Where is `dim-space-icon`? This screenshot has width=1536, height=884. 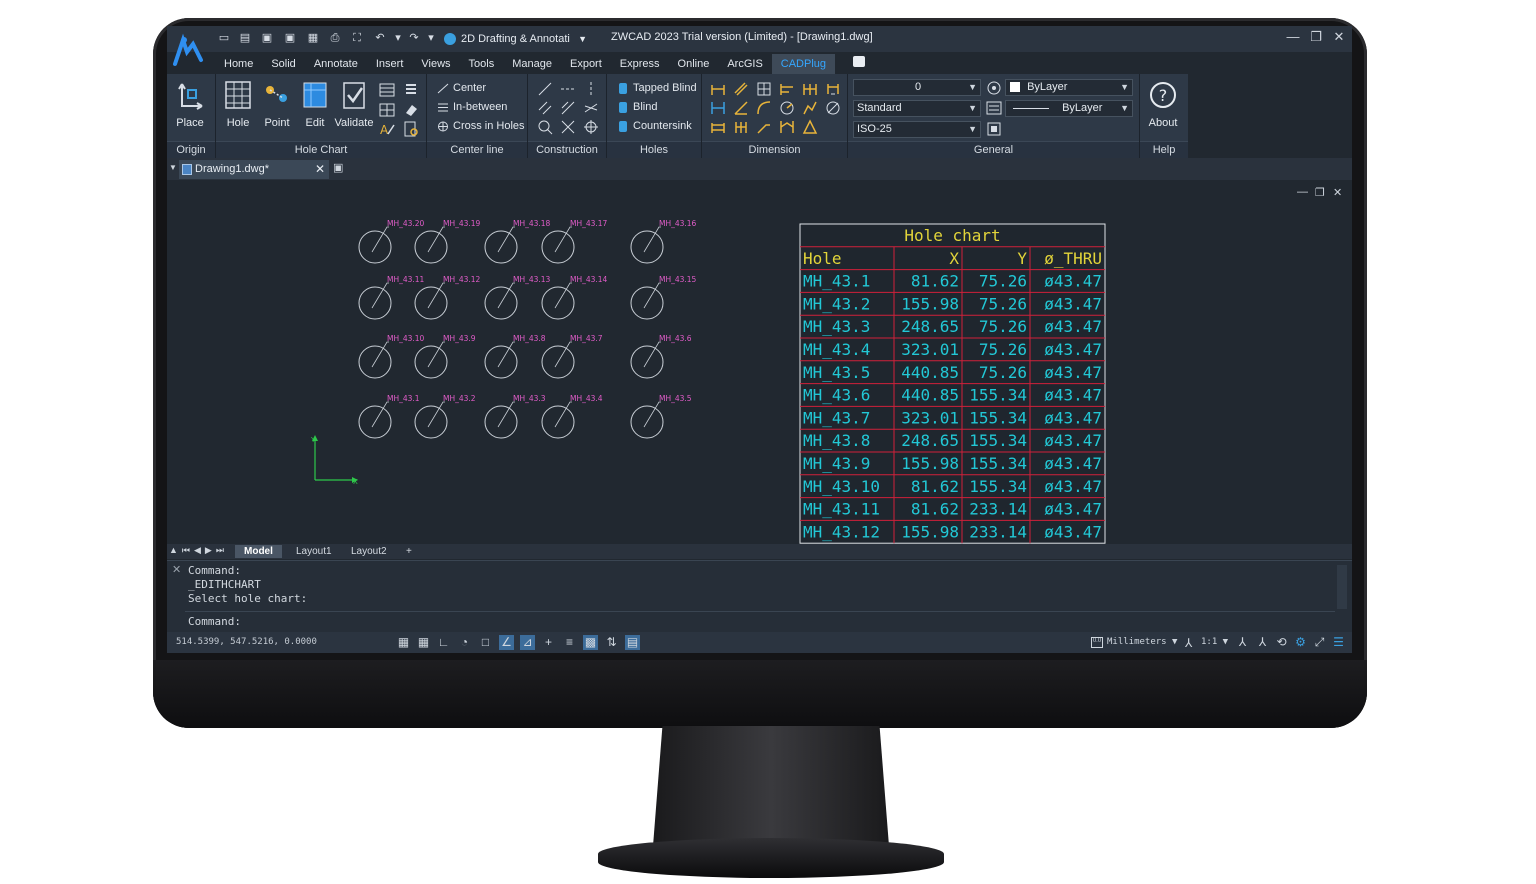 dim-space-icon is located at coordinates (718, 127).